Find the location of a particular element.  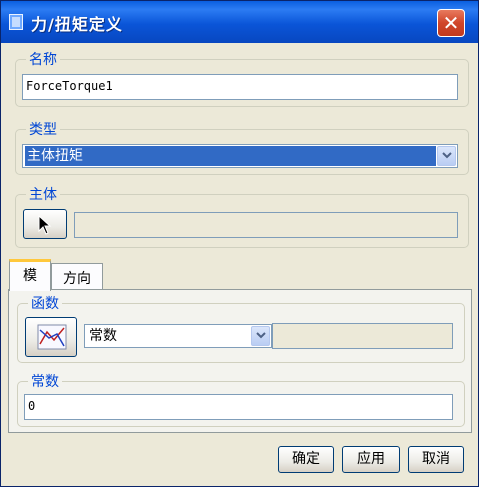

type-group-legend: 类型 is located at coordinates (43, 130).